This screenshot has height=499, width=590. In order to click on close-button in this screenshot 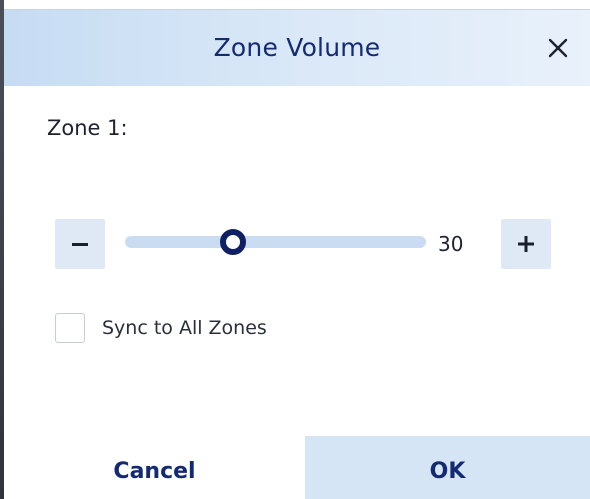, I will do `click(558, 48)`.